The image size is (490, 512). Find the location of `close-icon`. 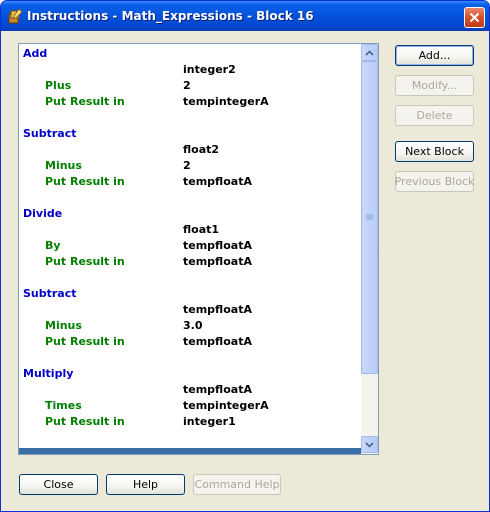

close-icon is located at coordinates (474, 17).